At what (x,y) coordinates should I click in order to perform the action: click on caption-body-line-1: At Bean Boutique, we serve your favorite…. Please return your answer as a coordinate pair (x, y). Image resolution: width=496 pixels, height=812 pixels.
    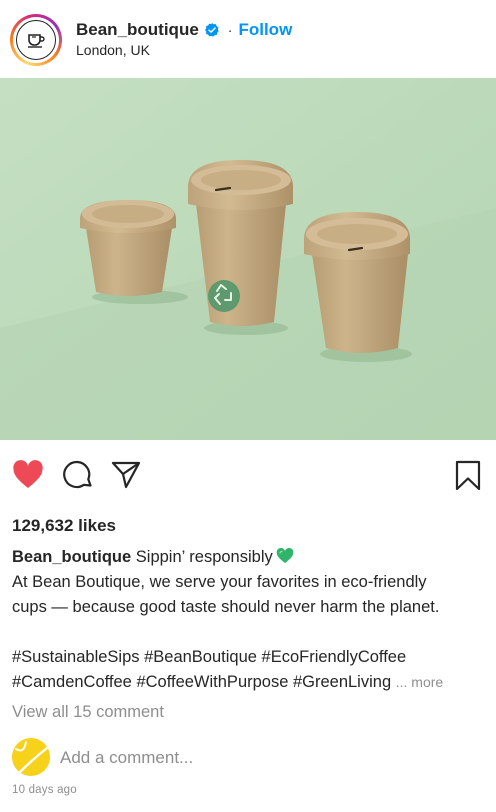
    Looking at the image, I should click on (219, 582).